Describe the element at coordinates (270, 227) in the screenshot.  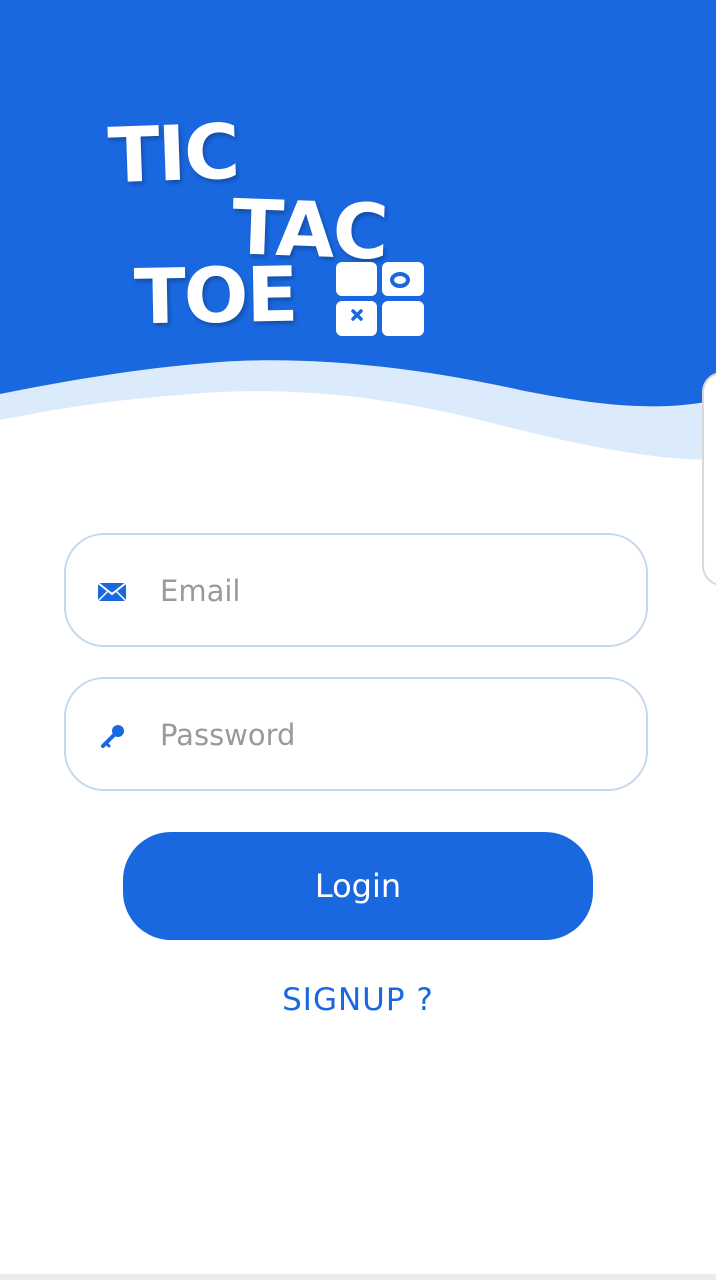
I see `app-logo: TIC TAC TOE` at that location.